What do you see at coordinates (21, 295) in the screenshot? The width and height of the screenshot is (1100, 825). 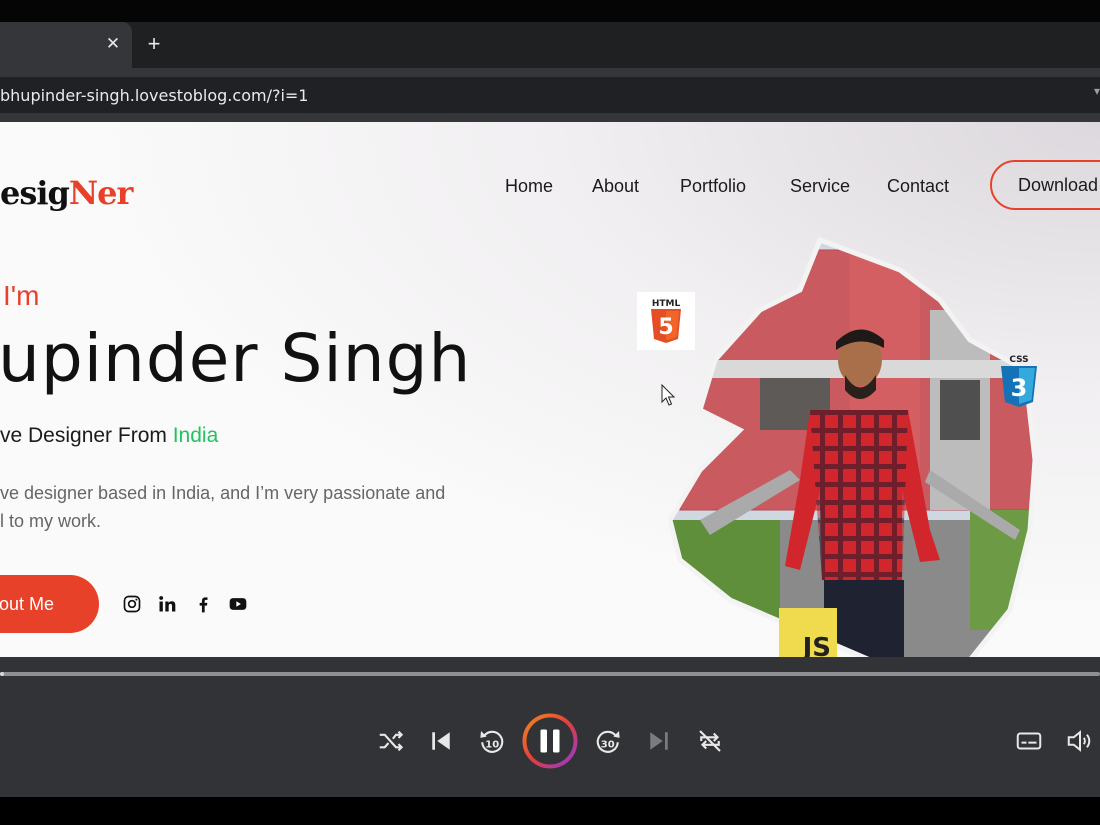 I see `greeting: I'm` at bounding box center [21, 295].